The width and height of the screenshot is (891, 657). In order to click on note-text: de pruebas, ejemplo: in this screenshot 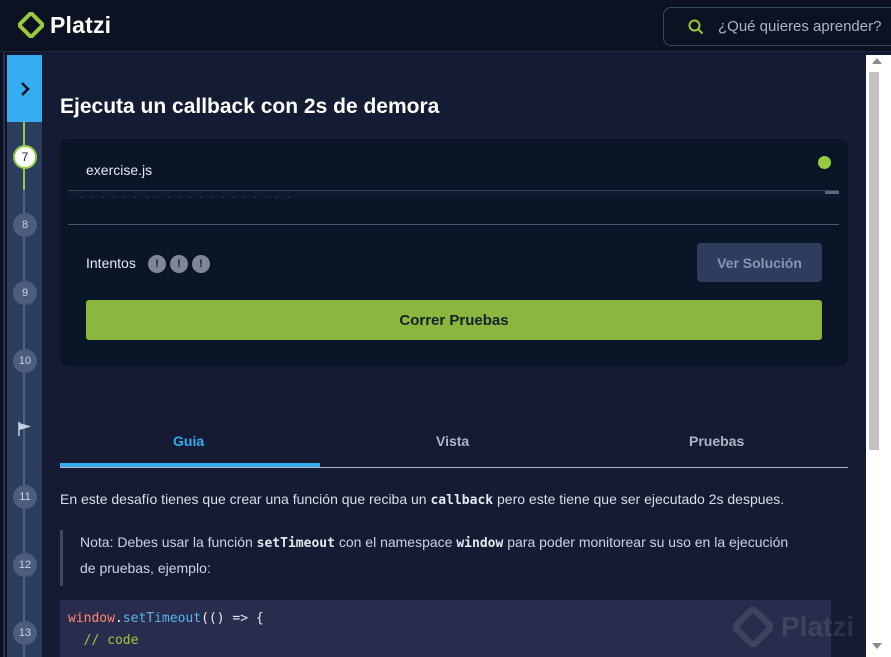, I will do `click(145, 568)`.